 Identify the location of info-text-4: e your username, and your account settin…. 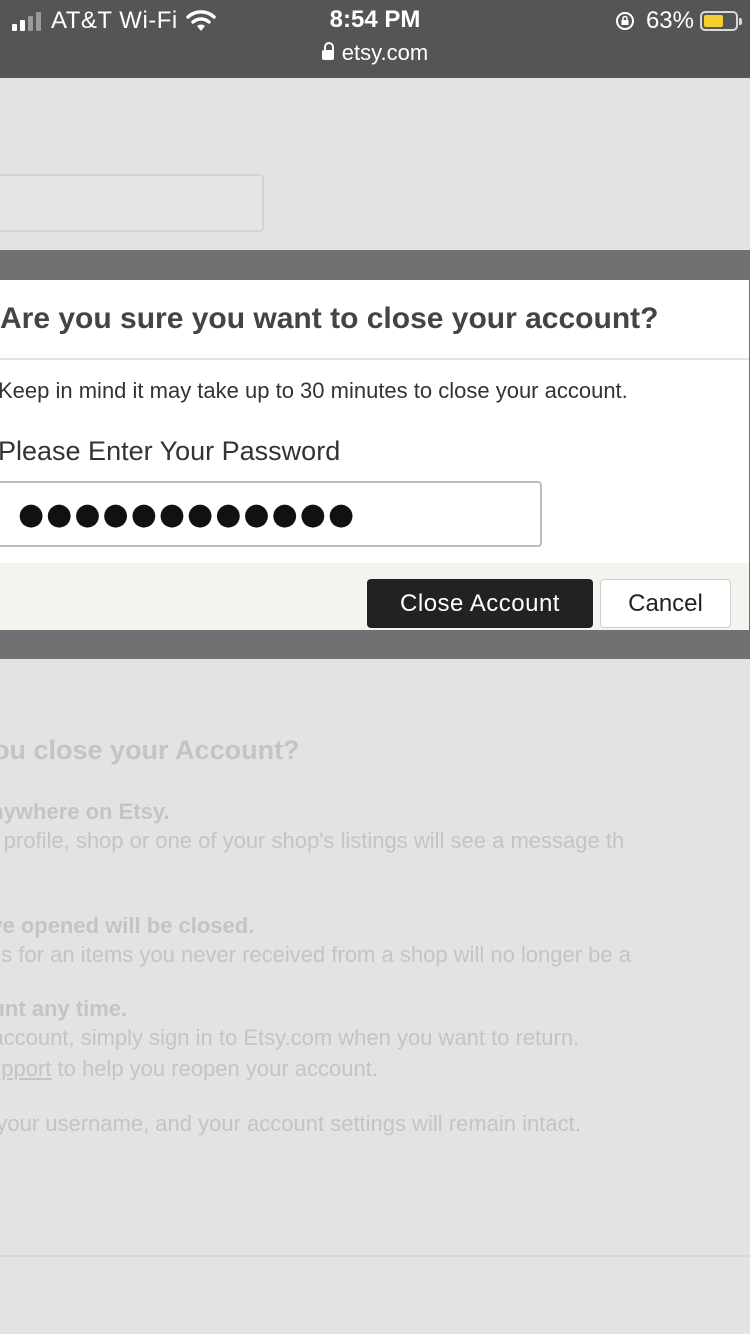
(290, 1123).